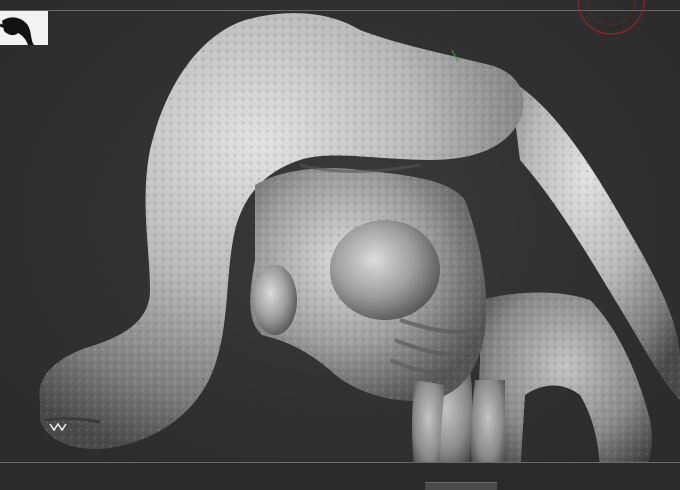  Describe the element at coordinates (340, 476) in the screenshot. I see `bottom-shelf` at that location.